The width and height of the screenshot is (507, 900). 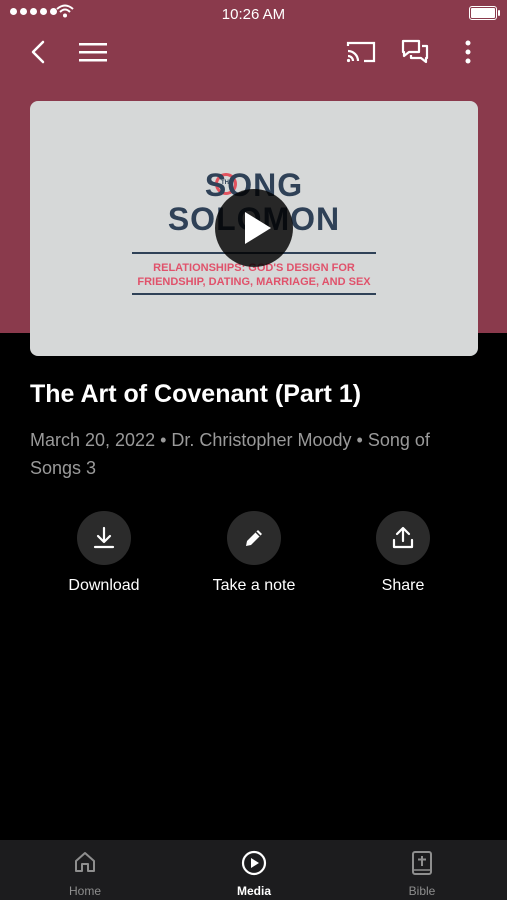 I want to click on tab-bar: Home Media Bible, so click(x=253, y=870).